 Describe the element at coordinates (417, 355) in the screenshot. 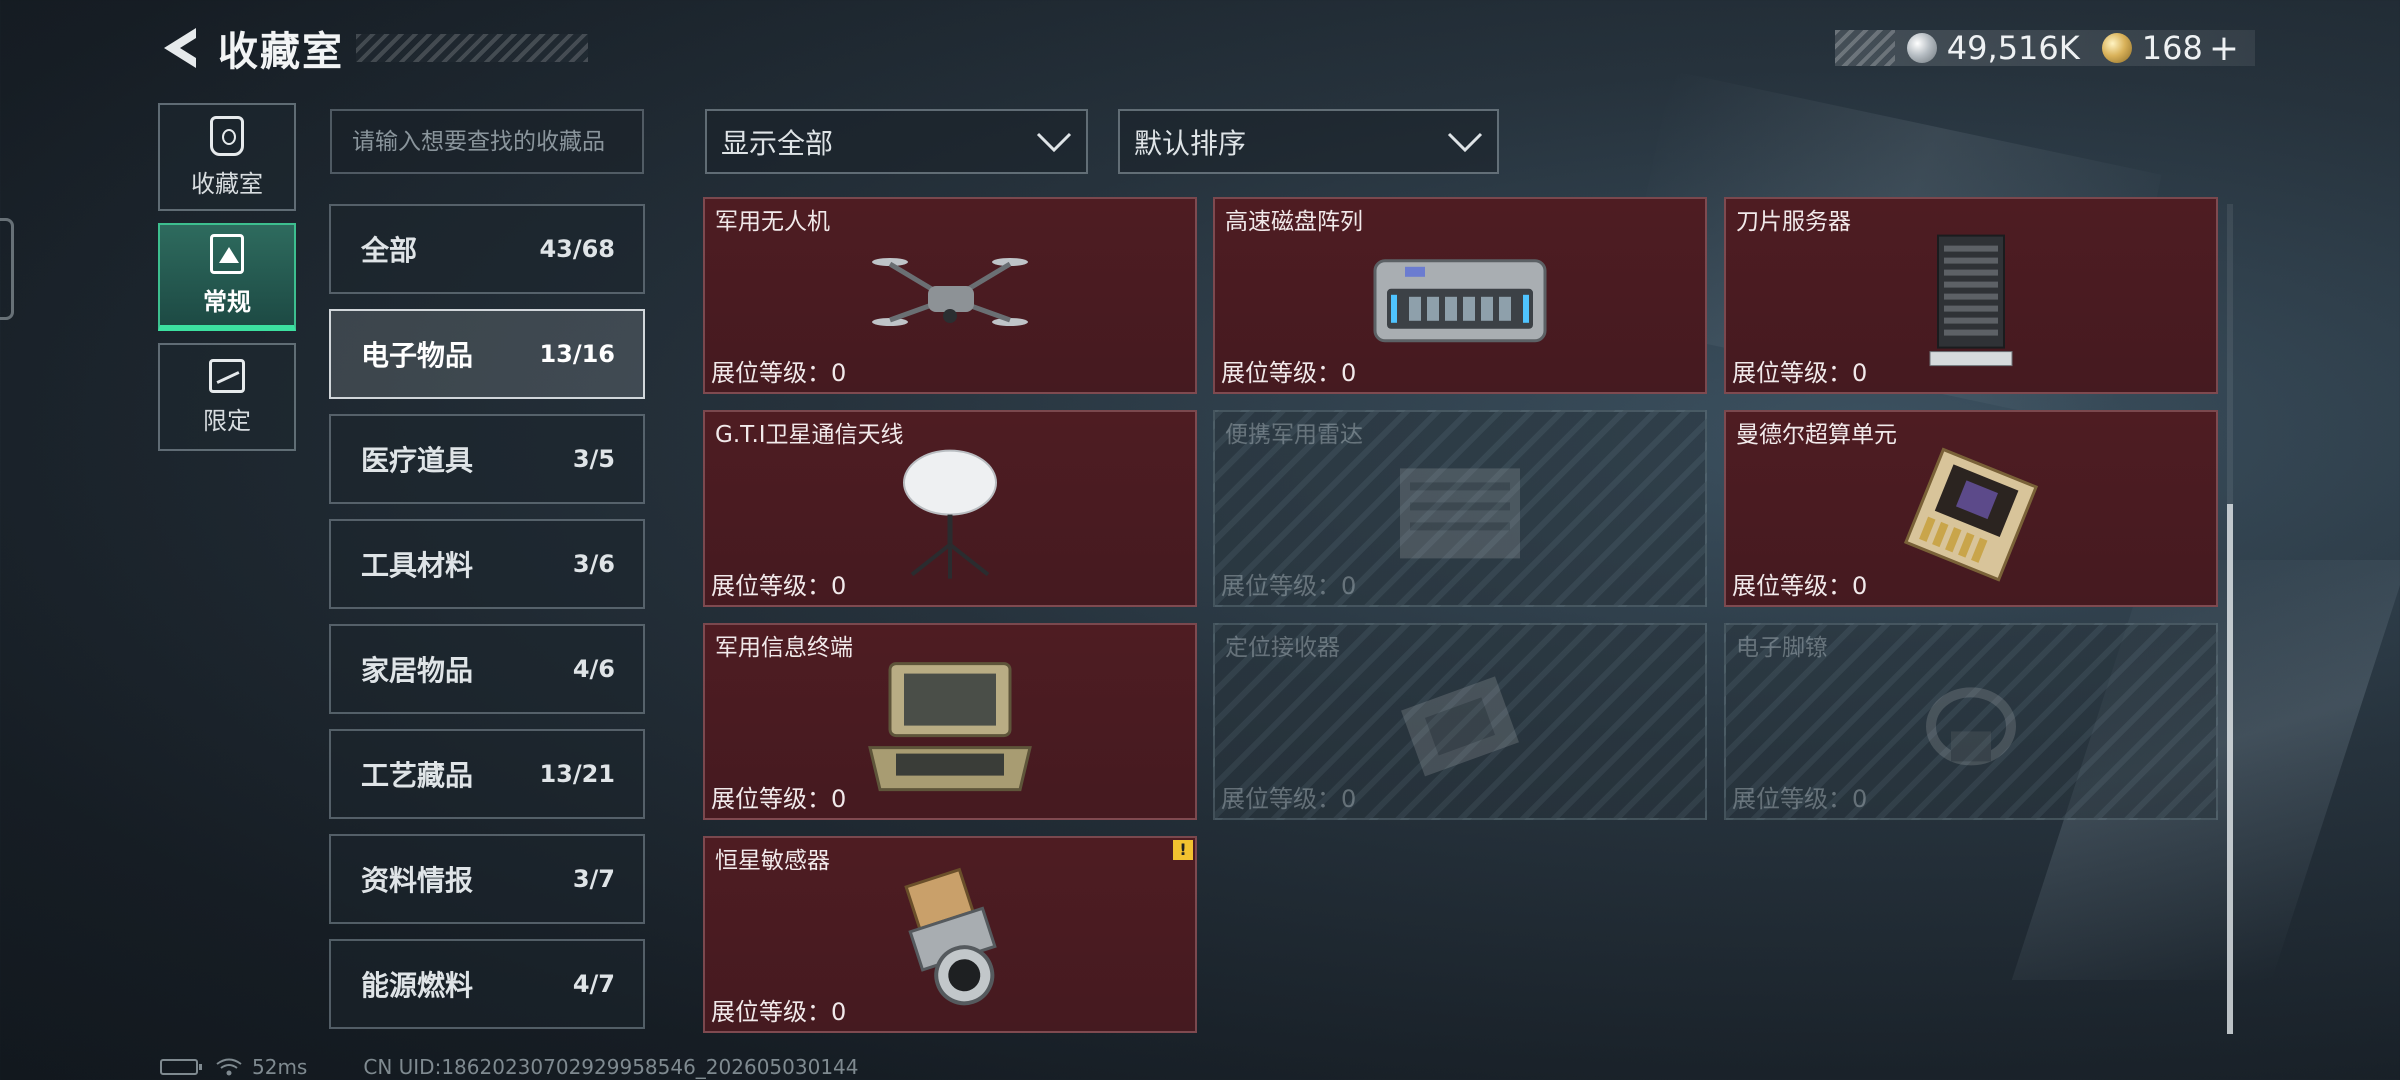

I see `category-name: 电子物品` at that location.